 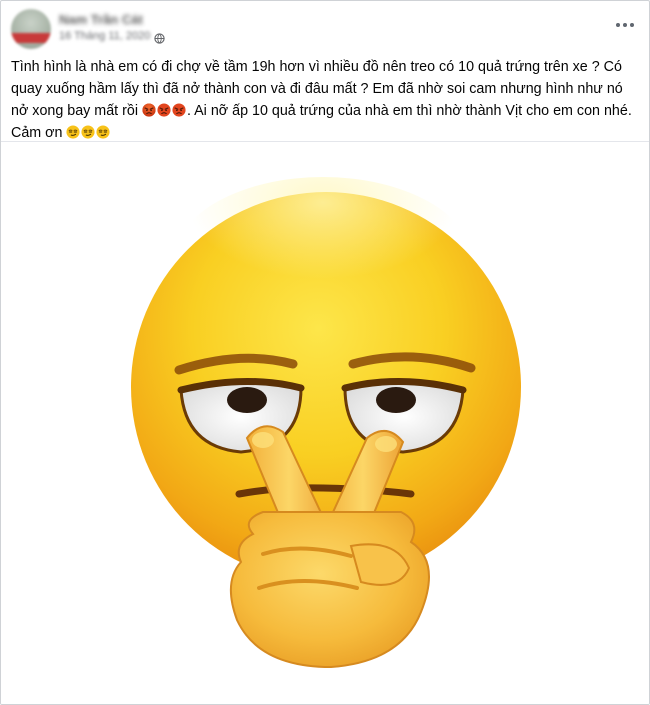 What do you see at coordinates (104, 36) in the screenshot?
I see `post-date: 16 Tháng 11, 2020` at bounding box center [104, 36].